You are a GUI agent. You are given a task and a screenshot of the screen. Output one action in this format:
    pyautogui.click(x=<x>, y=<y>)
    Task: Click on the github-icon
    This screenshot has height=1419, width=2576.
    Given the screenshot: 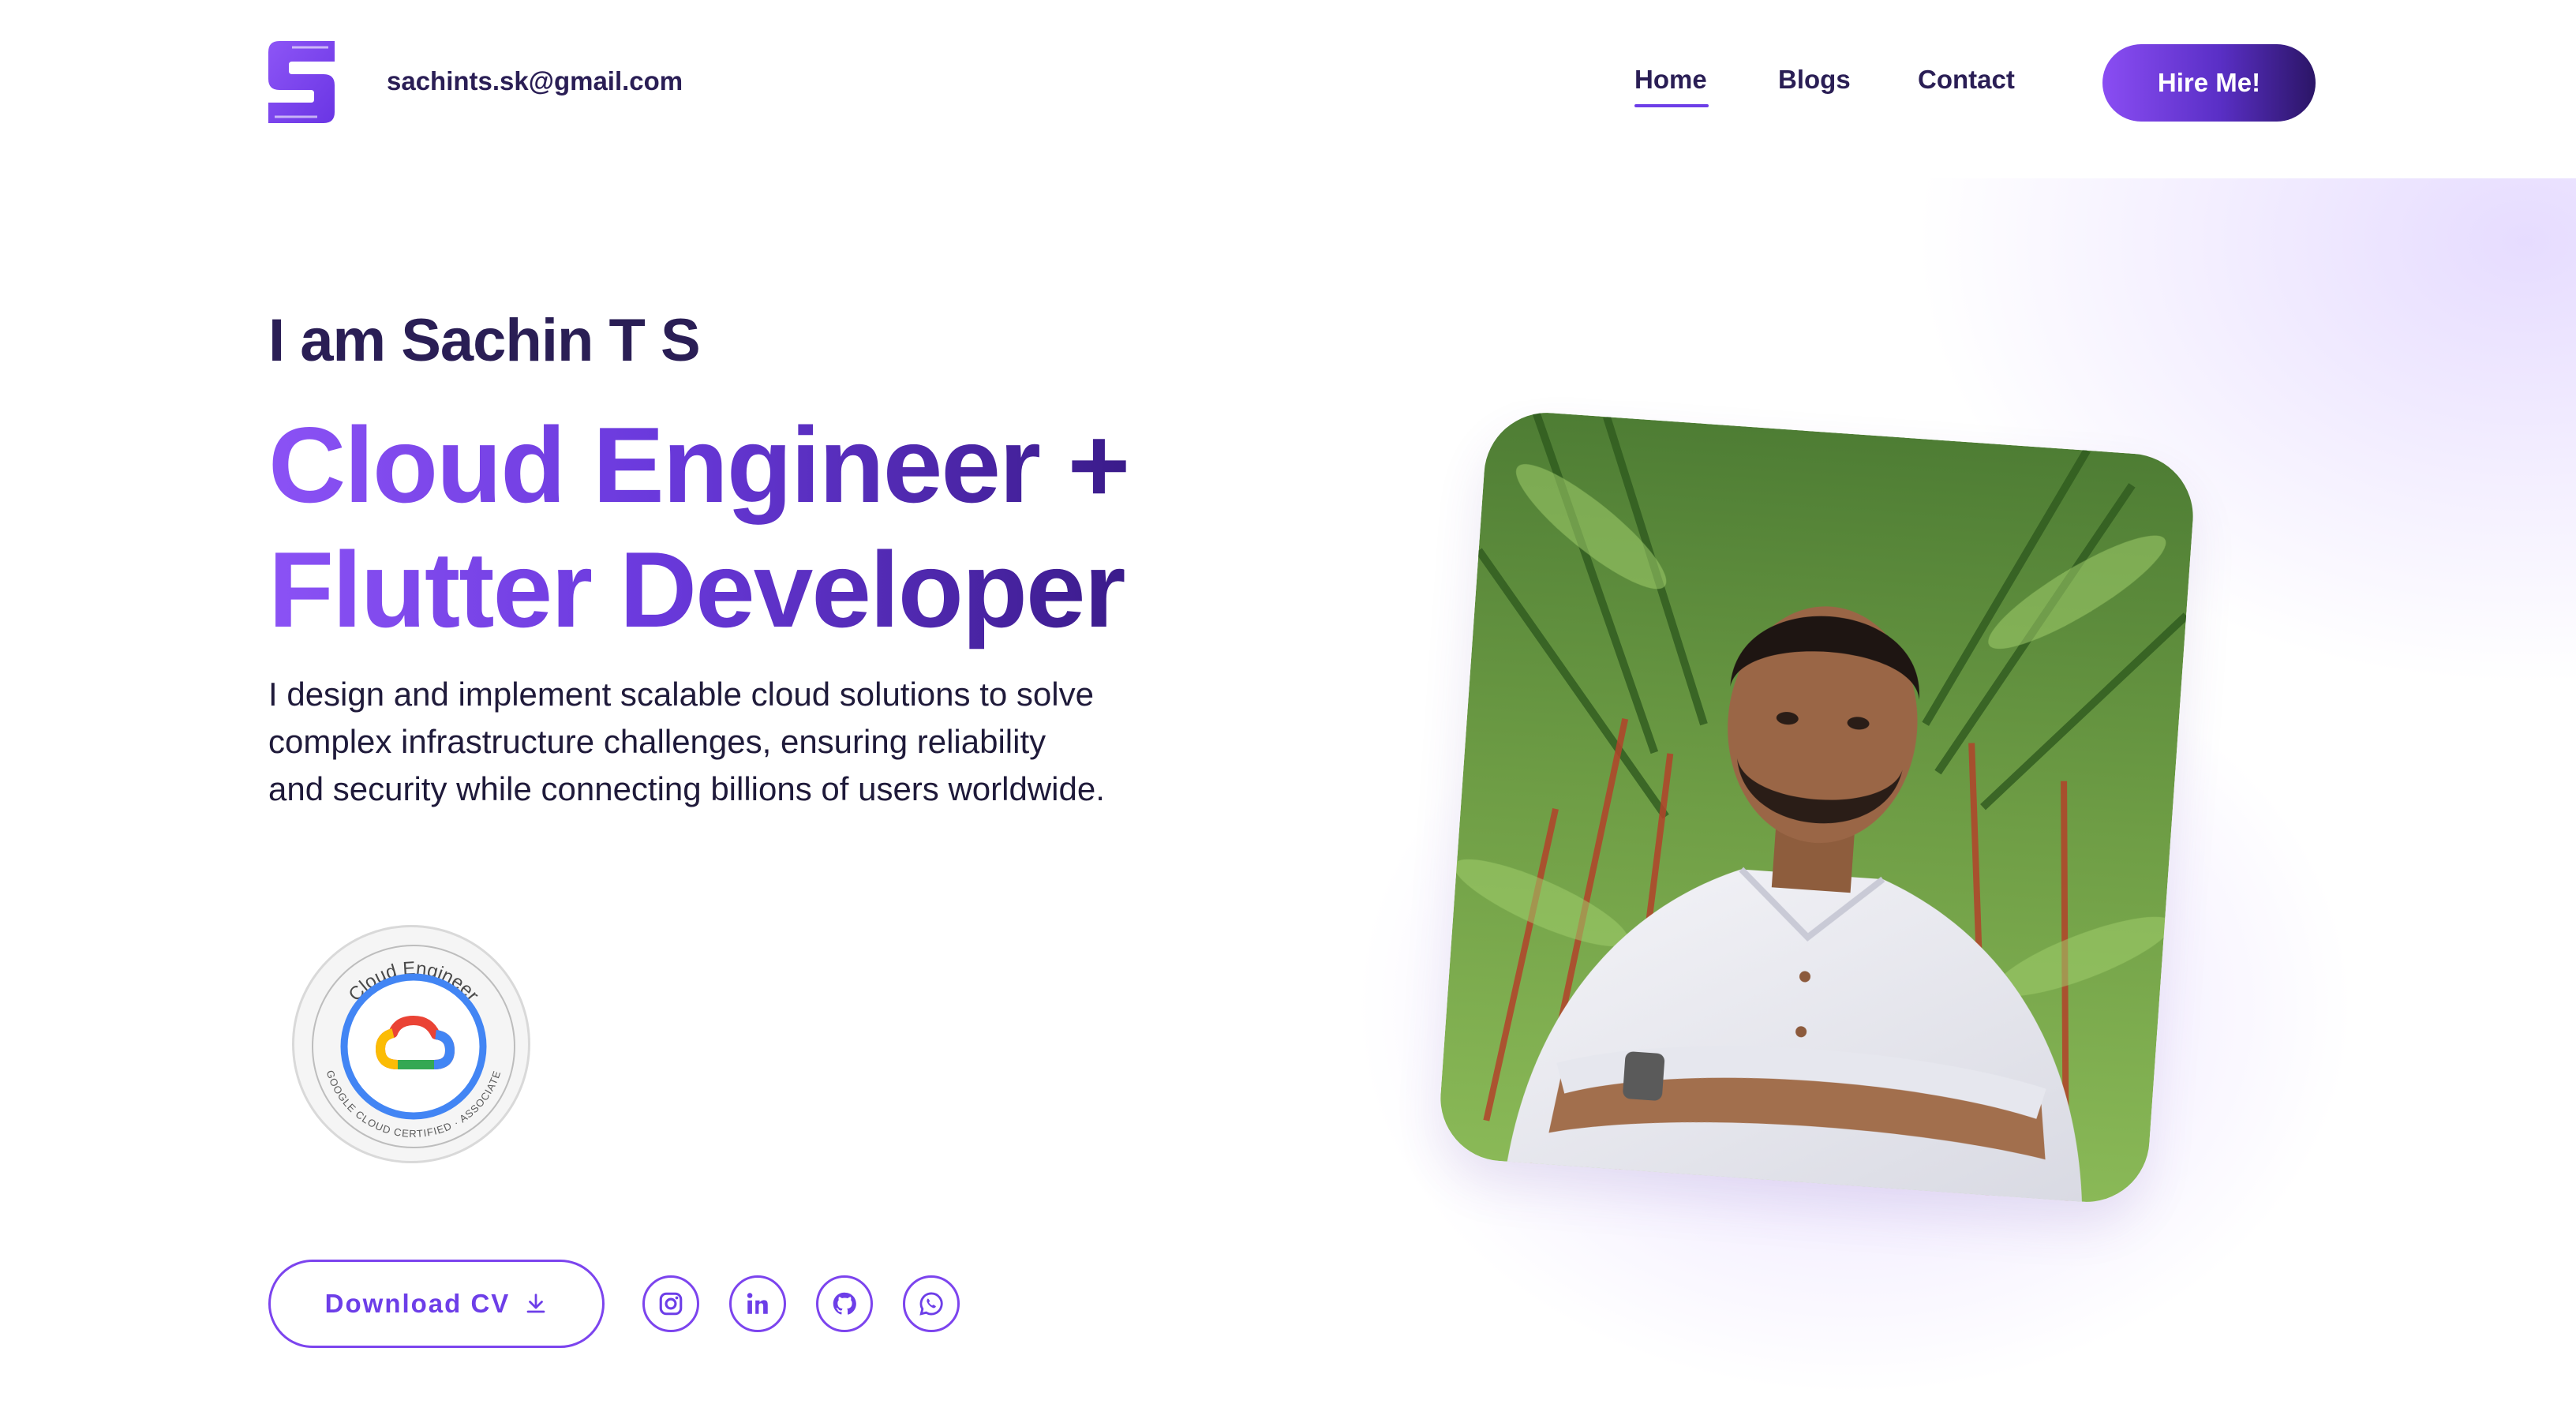 What is the action you would take?
    pyautogui.click(x=844, y=1303)
    